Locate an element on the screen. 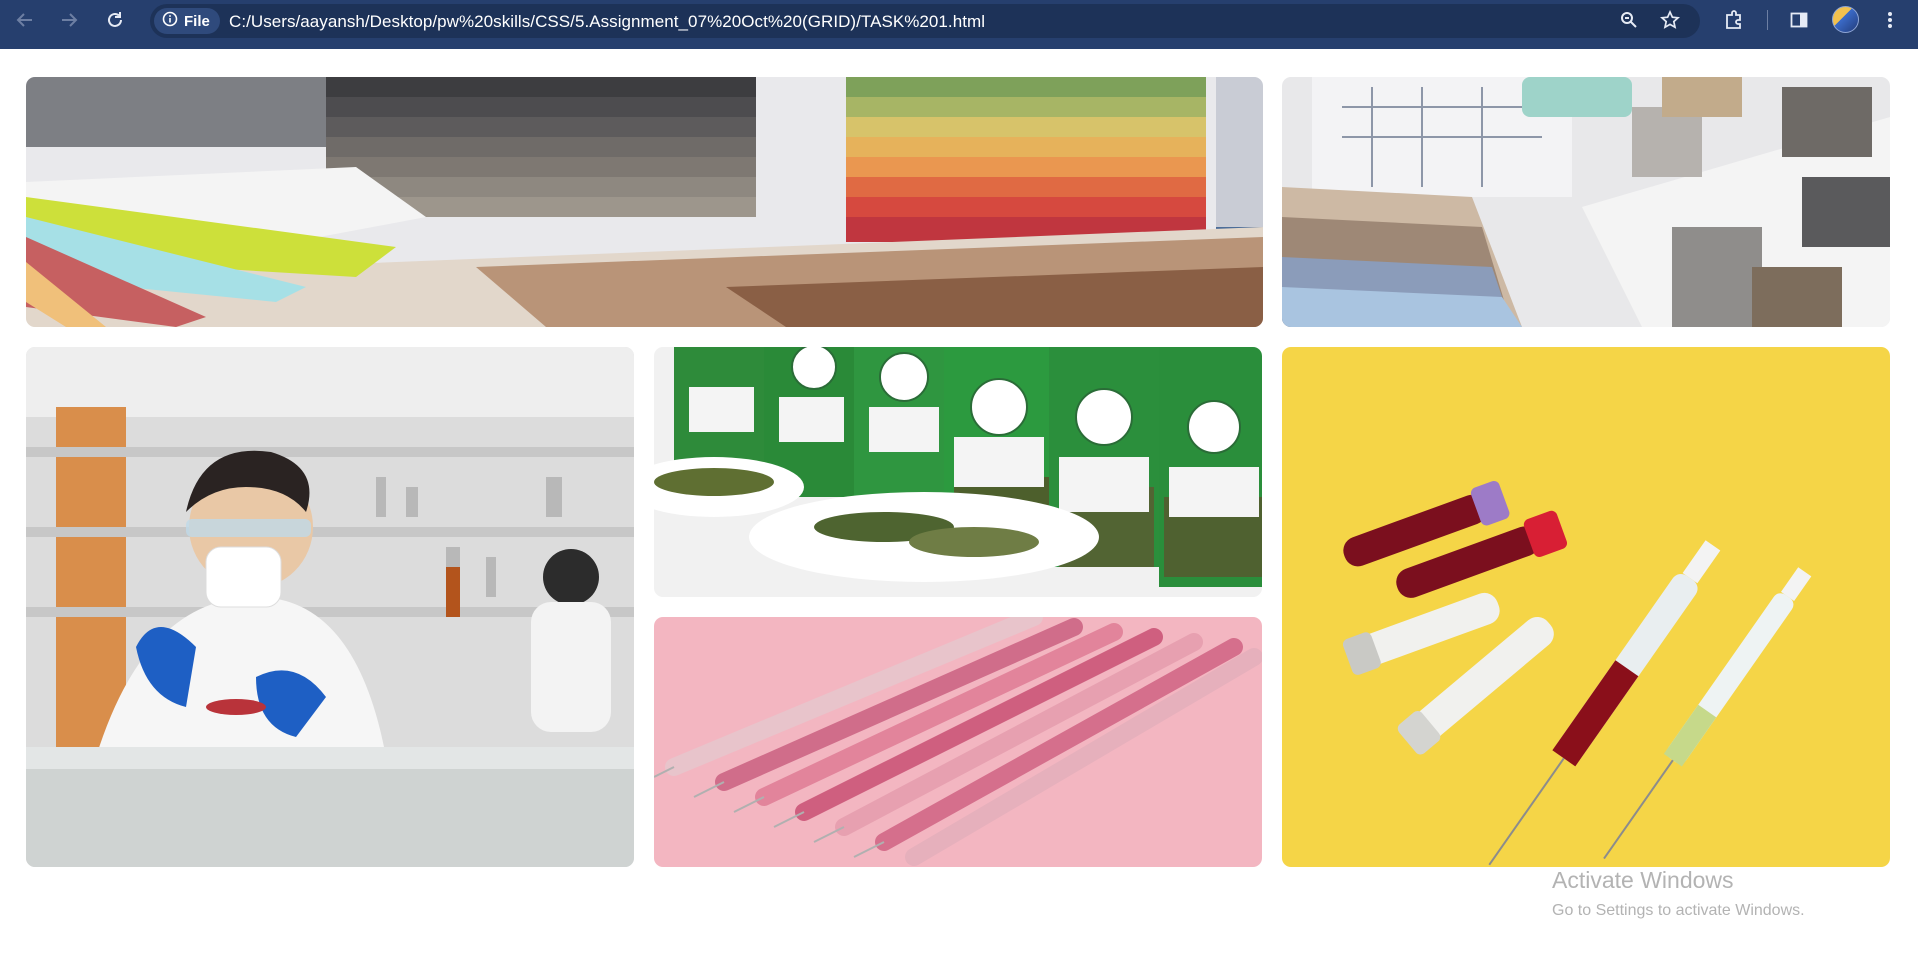 The height and width of the screenshot is (954, 1918). reload-icon is located at coordinates (115, 20).